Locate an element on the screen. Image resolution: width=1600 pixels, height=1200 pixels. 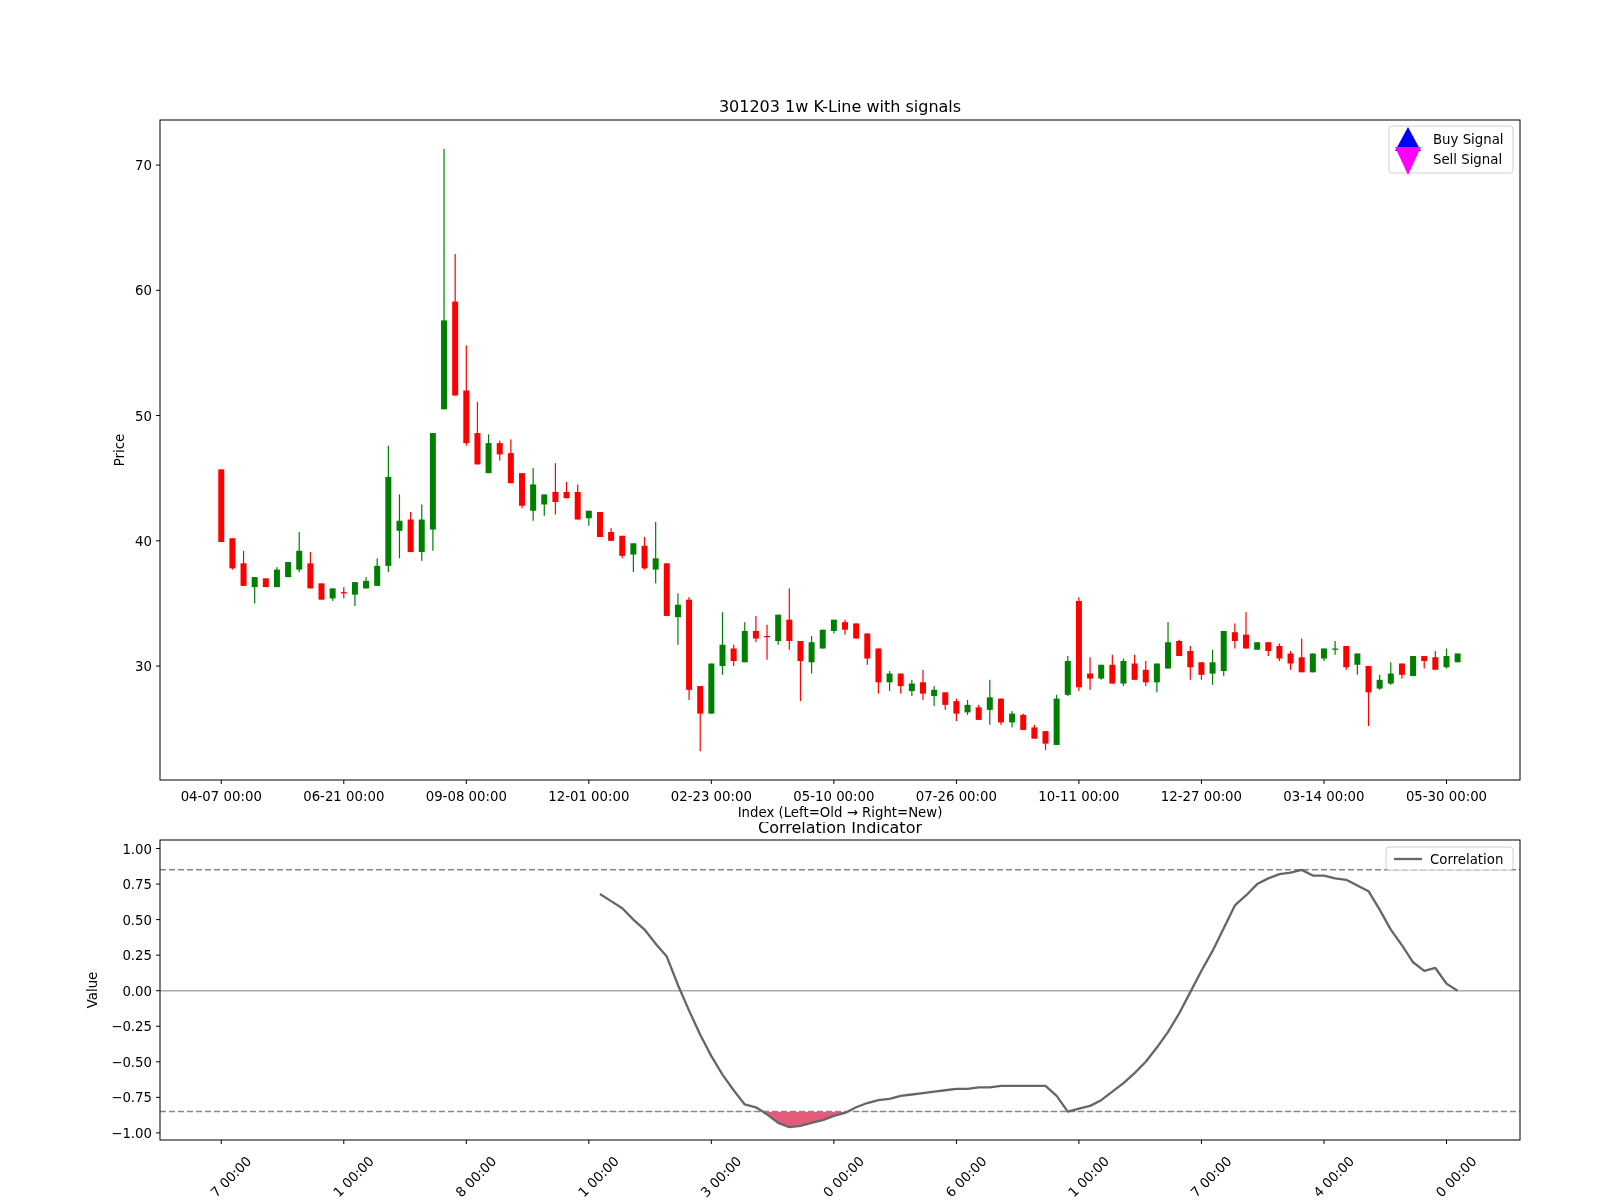
tick-label: 07-26 00:00 is located at coordinates (956, 796).